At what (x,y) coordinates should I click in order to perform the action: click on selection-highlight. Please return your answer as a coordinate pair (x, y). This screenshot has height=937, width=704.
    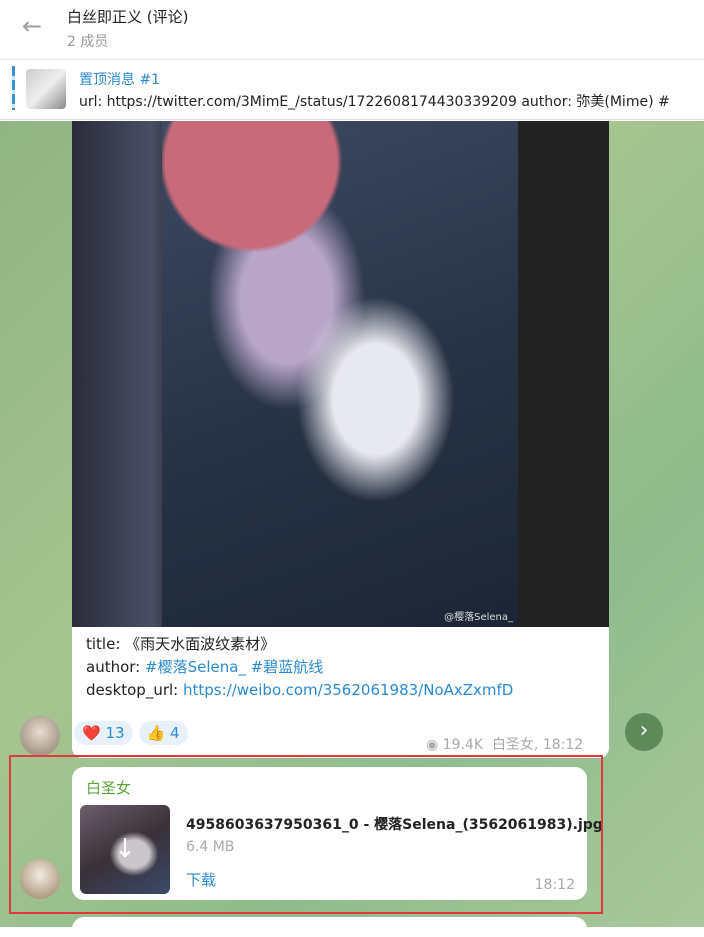
    Looking at the image, I should click on (306, 834).